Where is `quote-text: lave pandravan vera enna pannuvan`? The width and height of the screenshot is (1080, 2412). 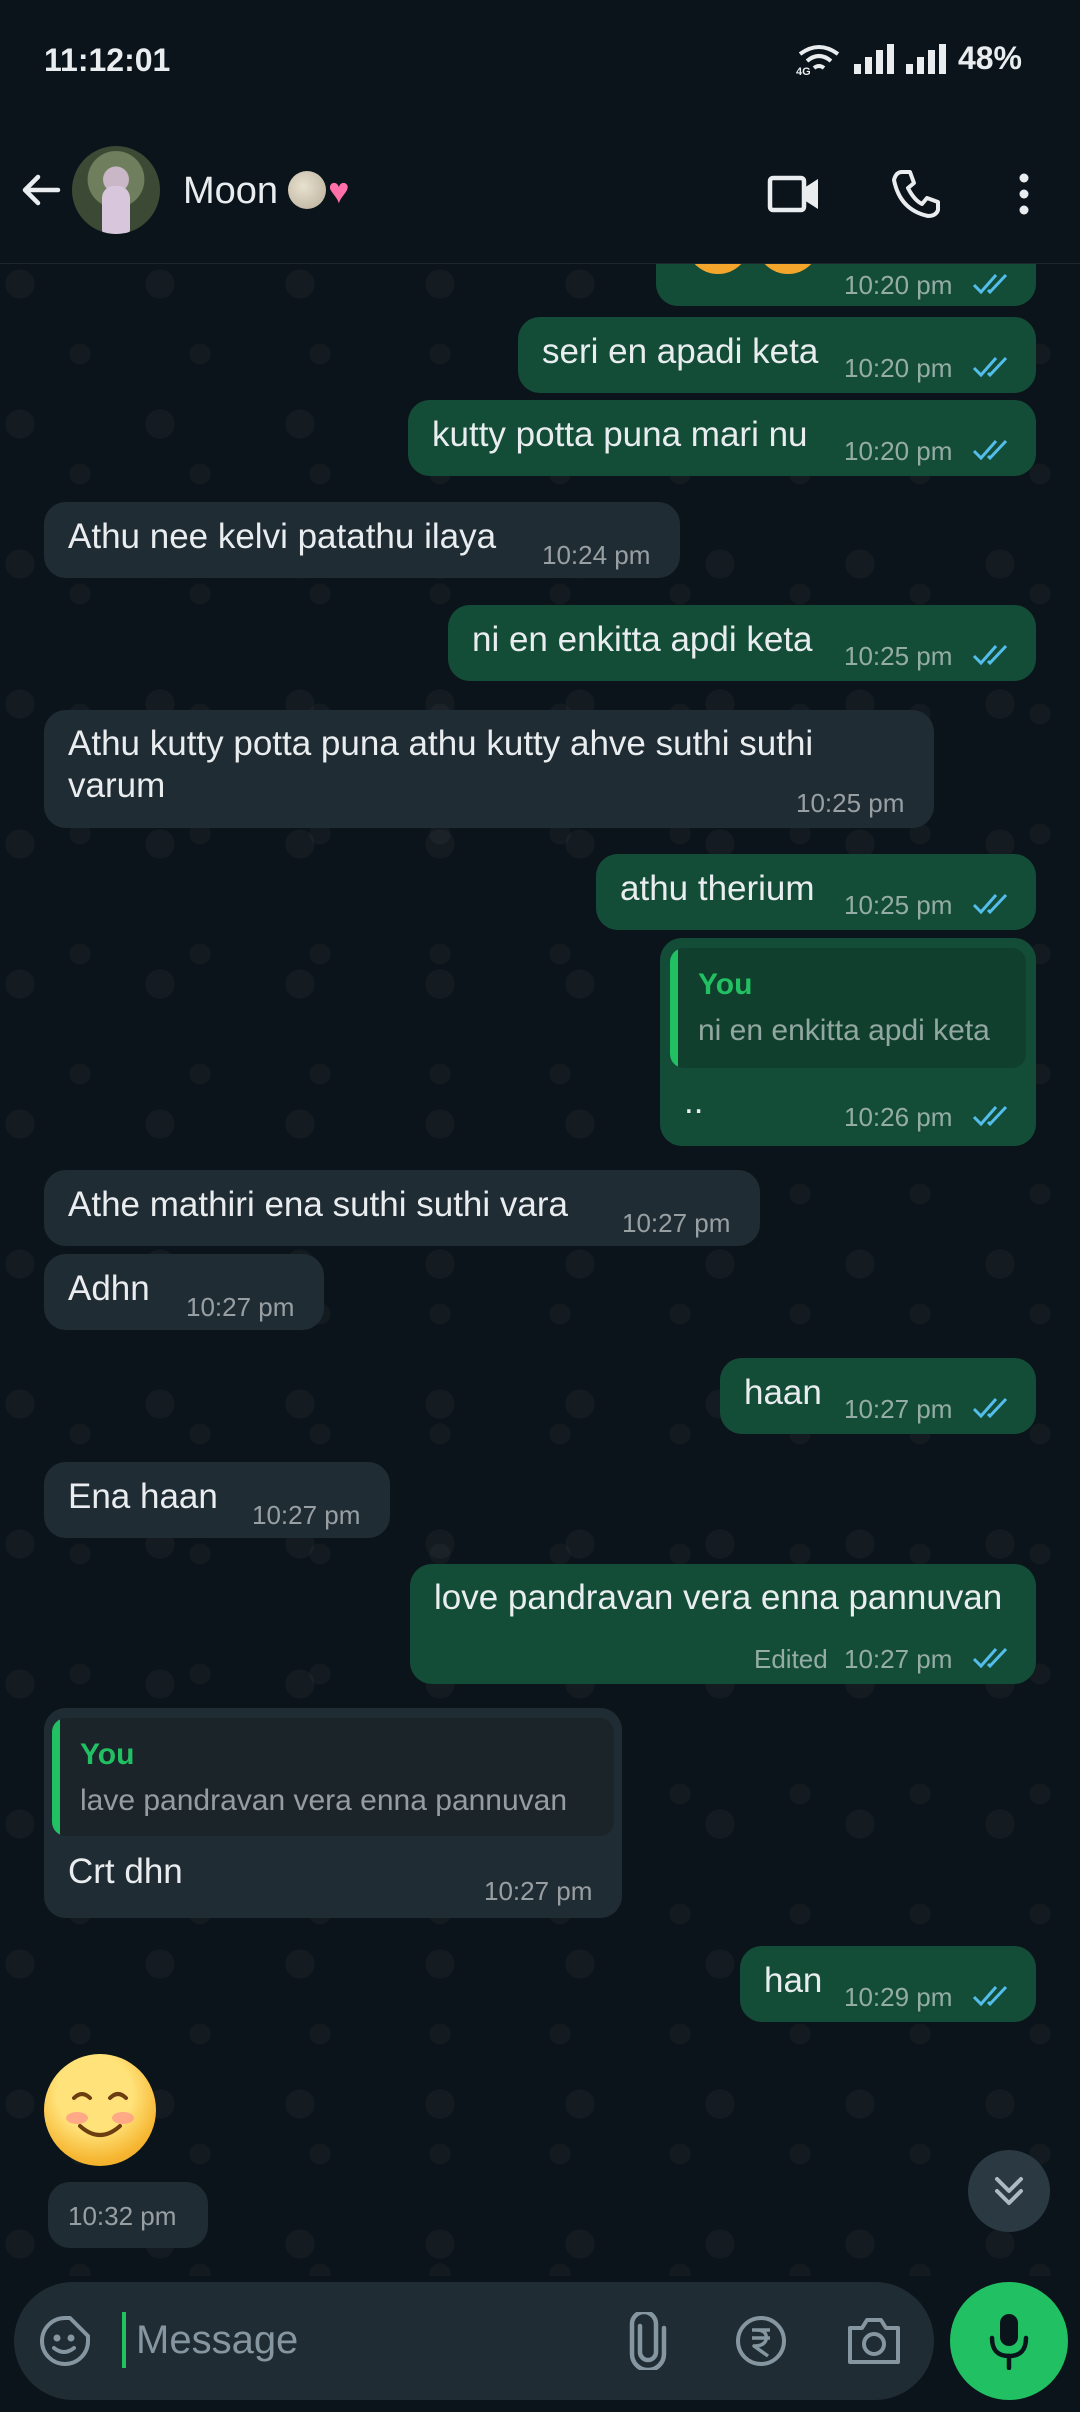 quote-text: lave pandravan vera enna pannuvan is located at coordinates (324, 1800).